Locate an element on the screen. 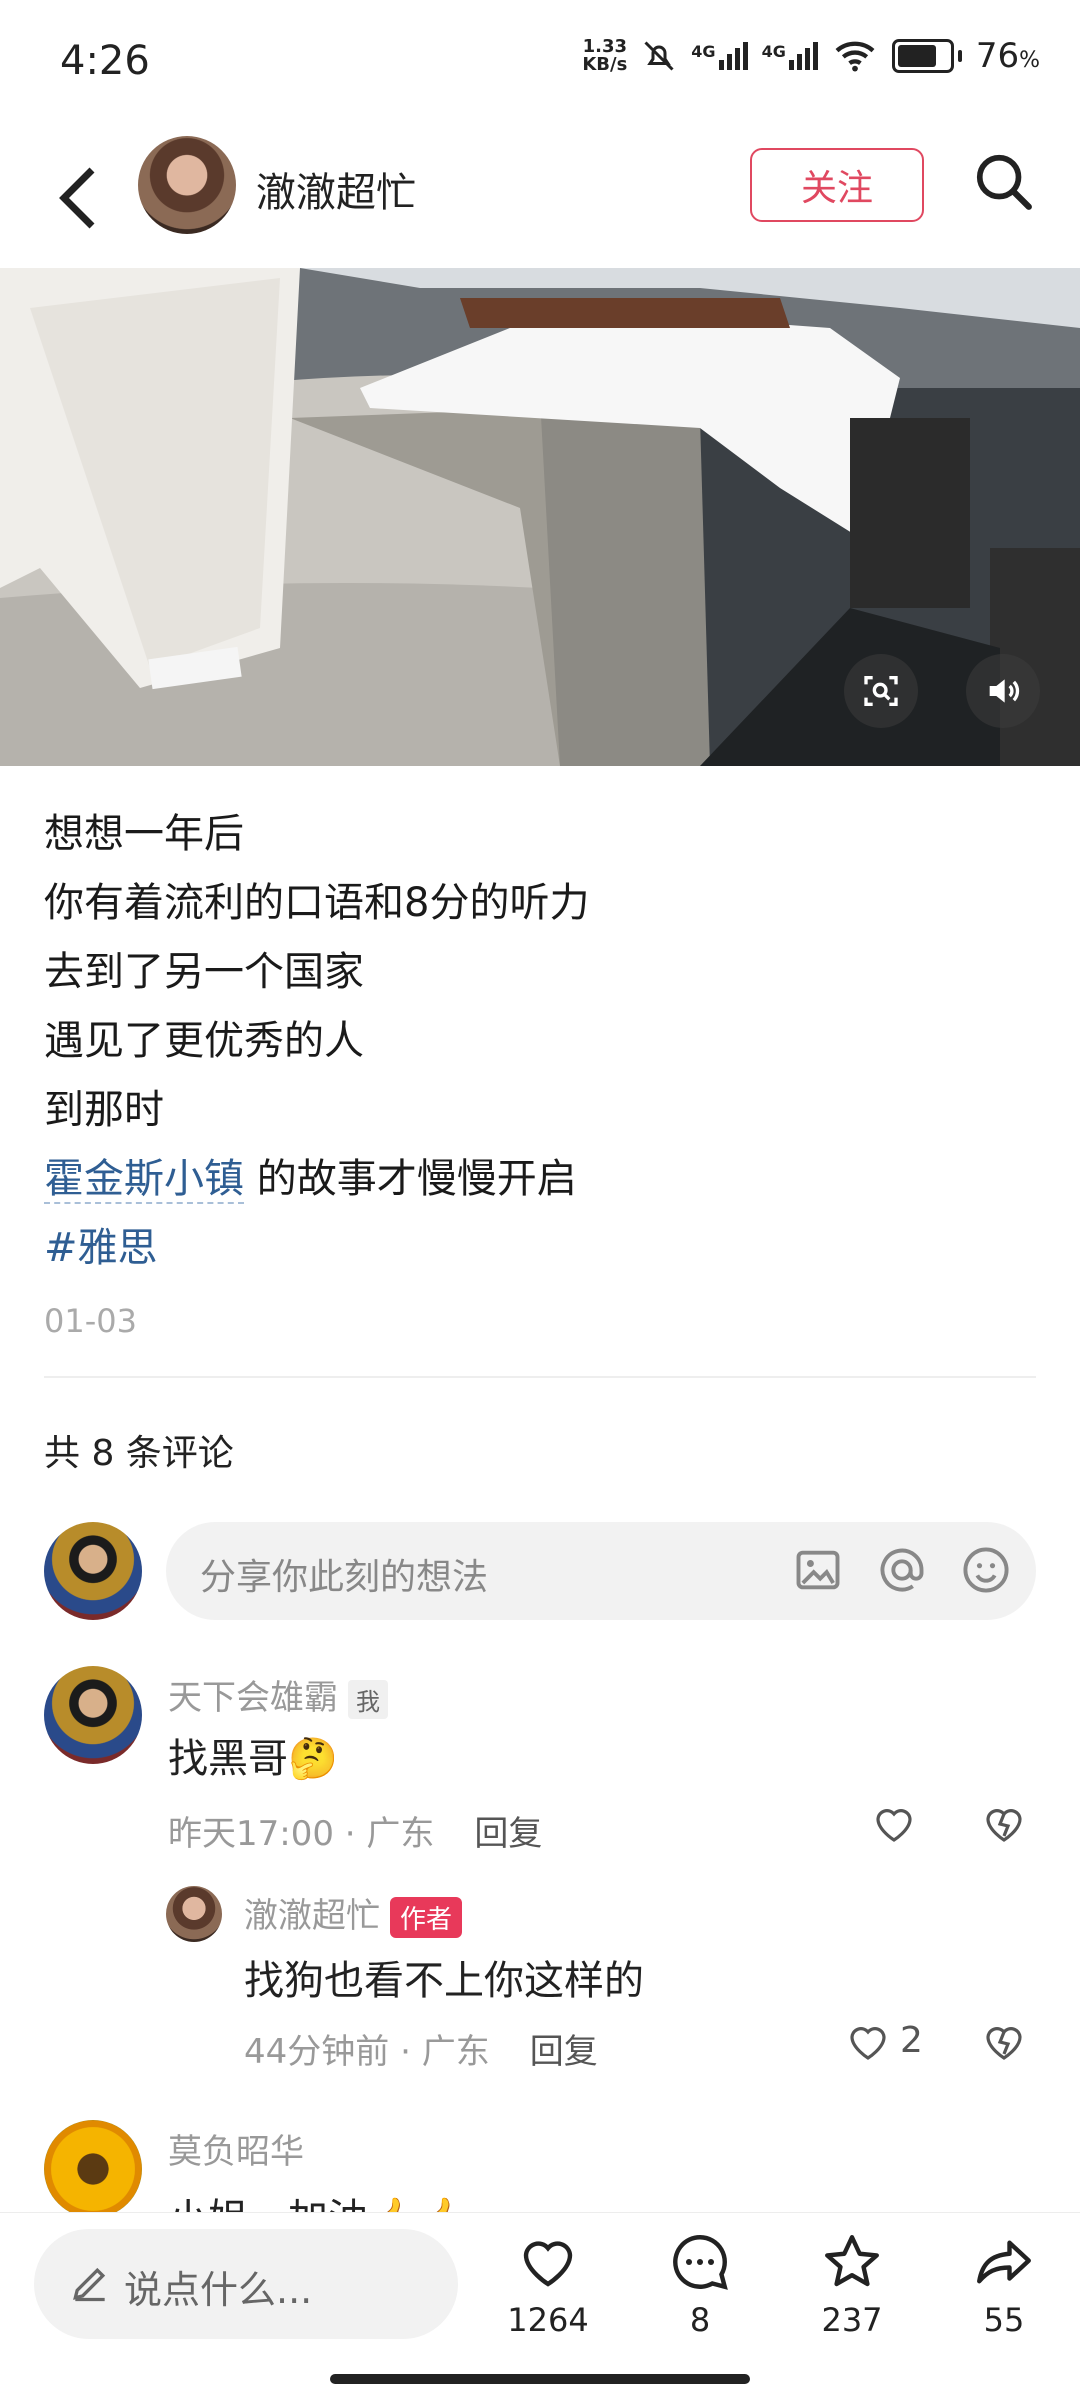  comment-input-placeholder: 分享你此刻的想法 is located at coordinates (344, 1577).